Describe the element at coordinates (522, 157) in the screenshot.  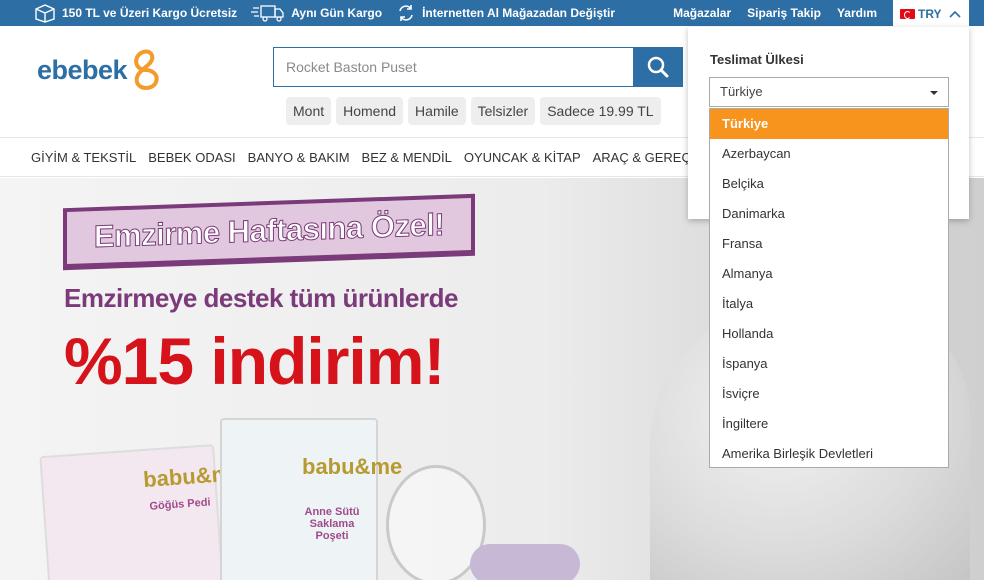
I see `category-oyuncak: OYUNCAK & KİTAP` at that location.